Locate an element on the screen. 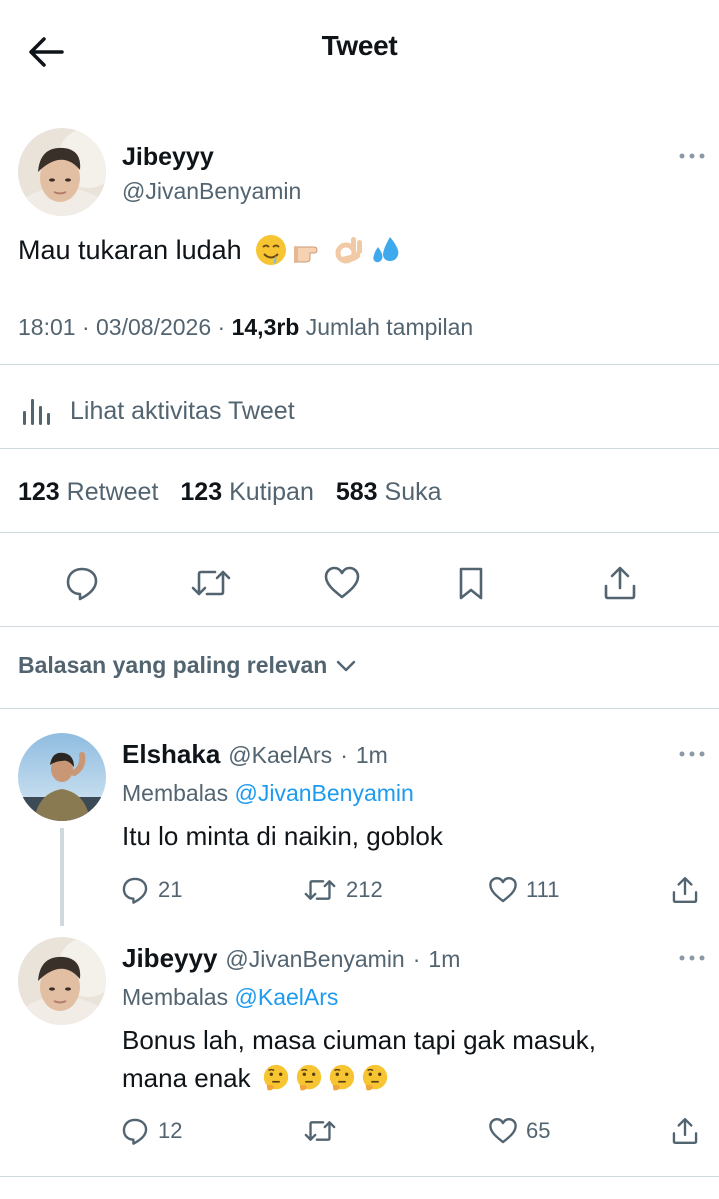 The image size is (719, 1199). reply-author-name: Elshaka is located at coordinates (171, 754).